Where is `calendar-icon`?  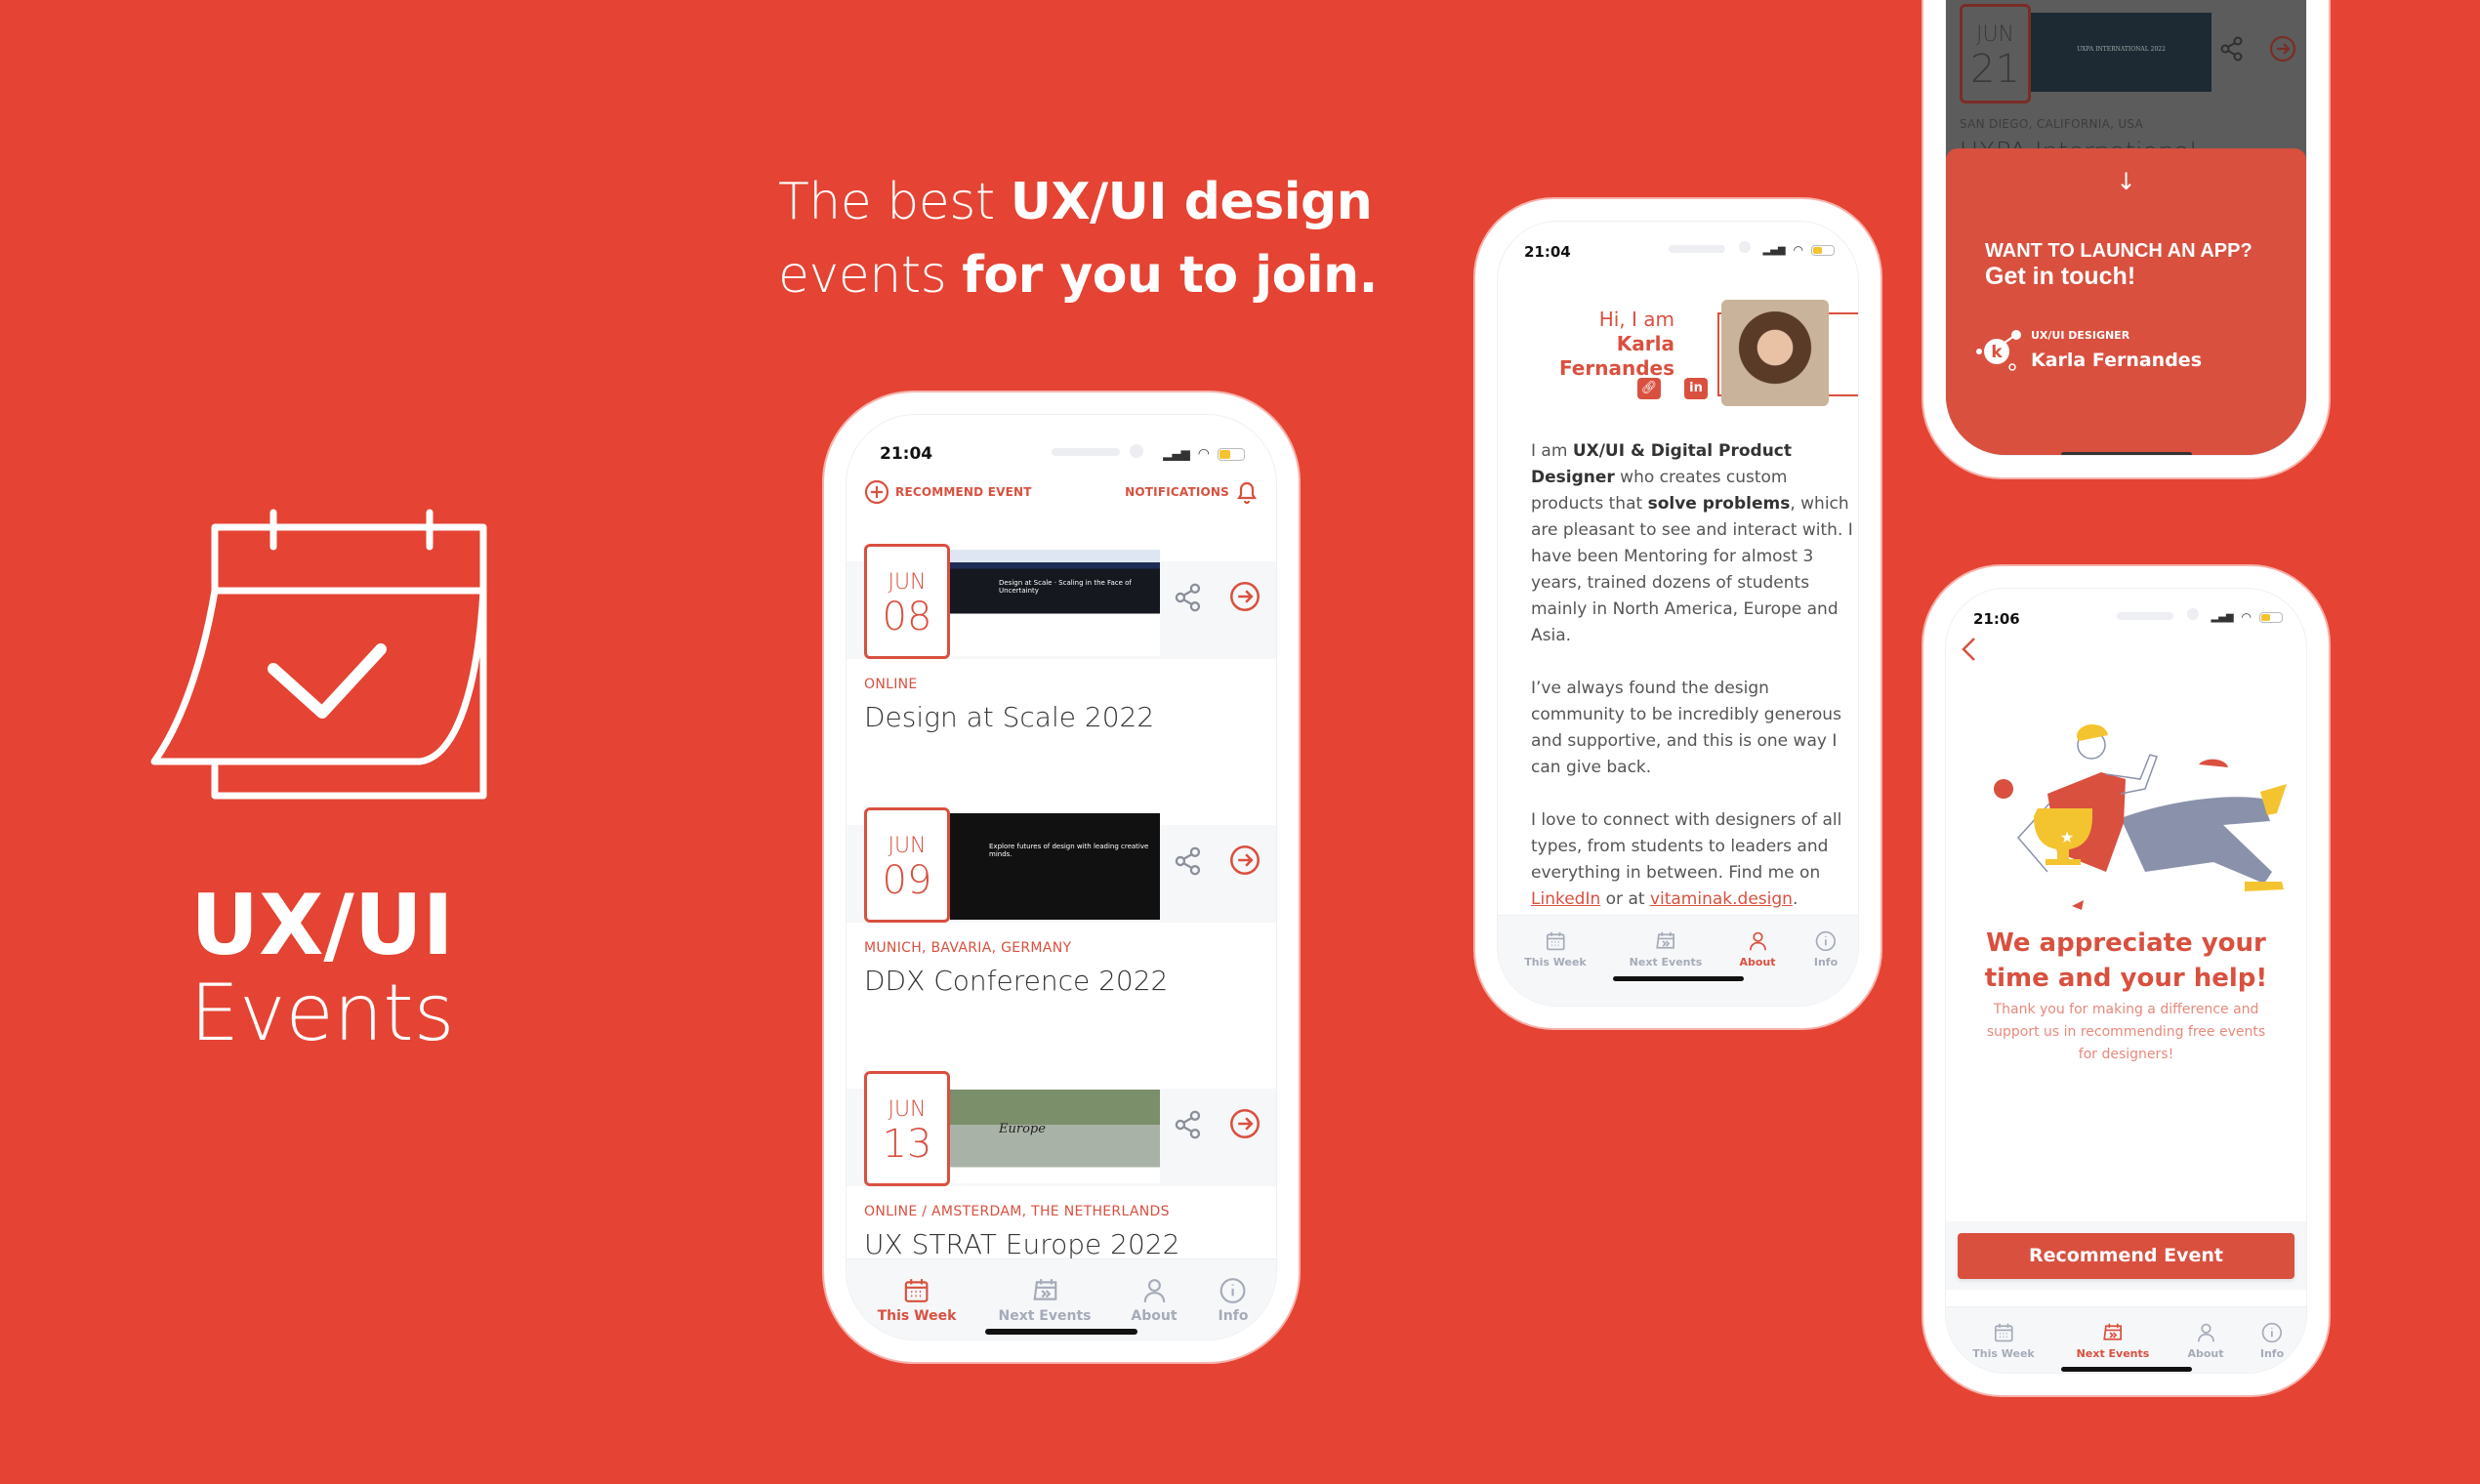 calendar-icon is located at coordinates (1555, 941).